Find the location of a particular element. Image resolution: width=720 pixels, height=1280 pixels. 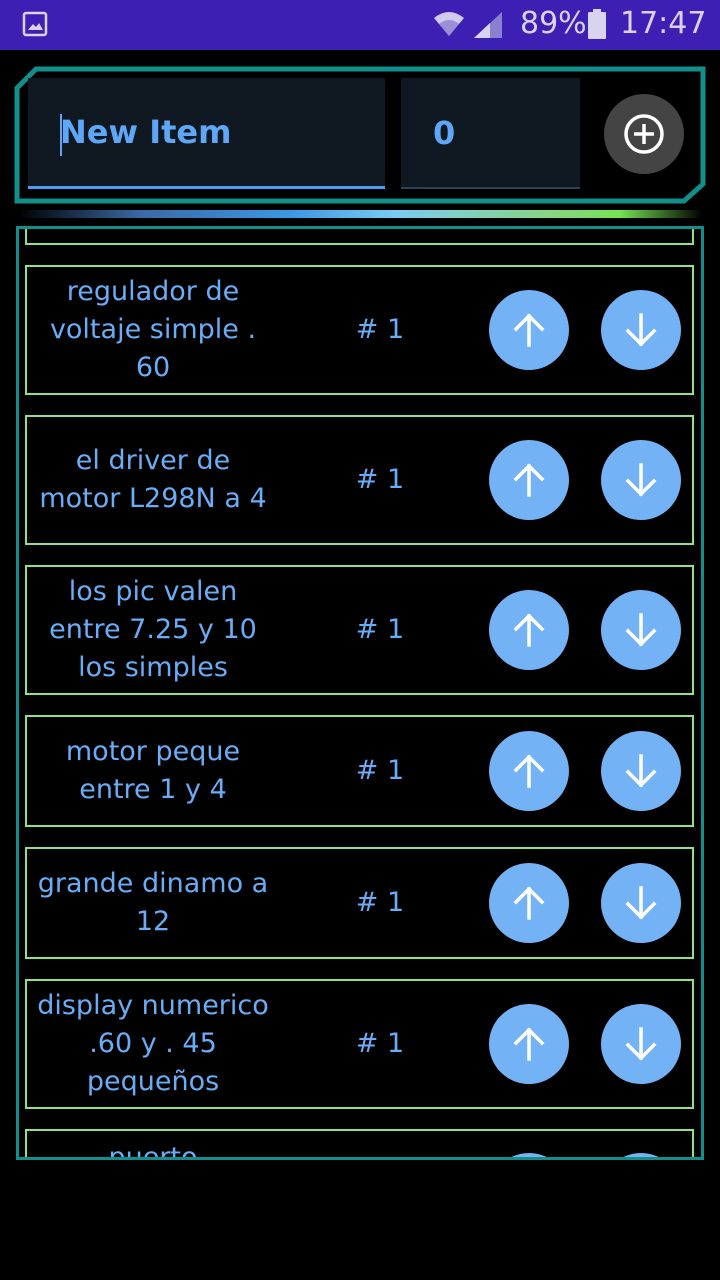

item-name: regulador de voltaje simple . 60 is located at coordinates (153, 329).